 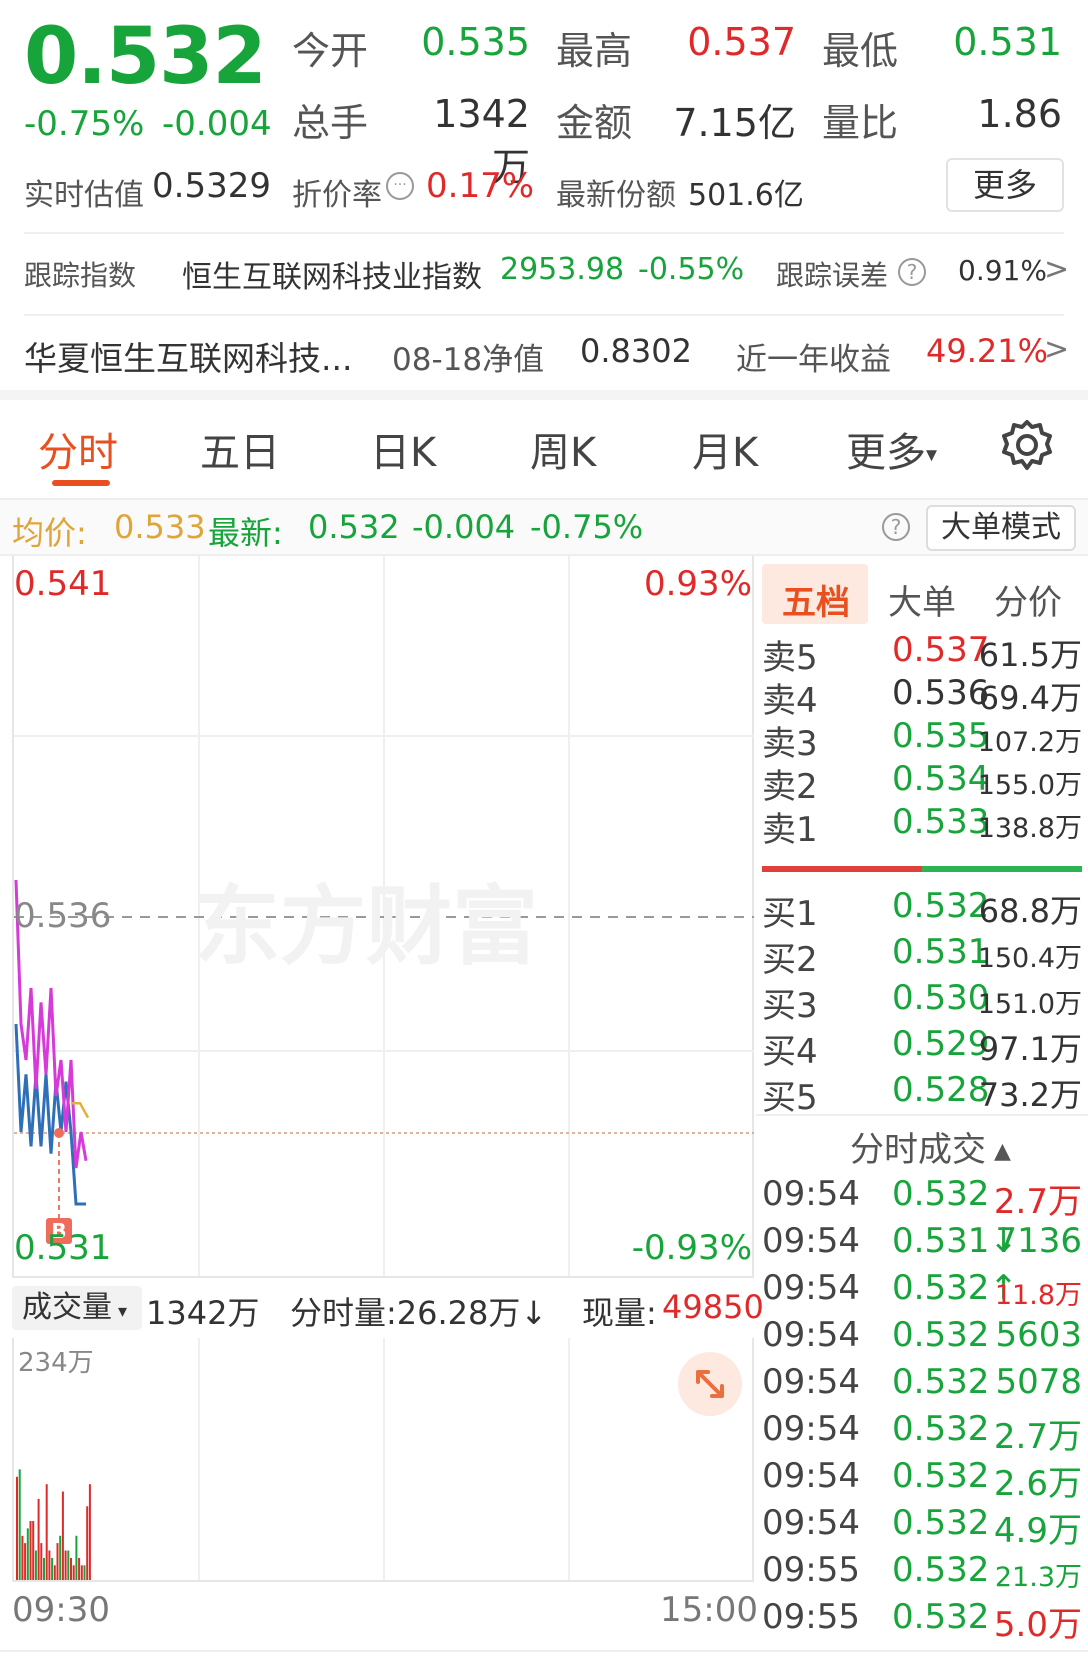 What do you see at coordinates (790, 1052) in the screenshot?
I see `bid-level-name: 买4` at bounding box center [790, 1052].